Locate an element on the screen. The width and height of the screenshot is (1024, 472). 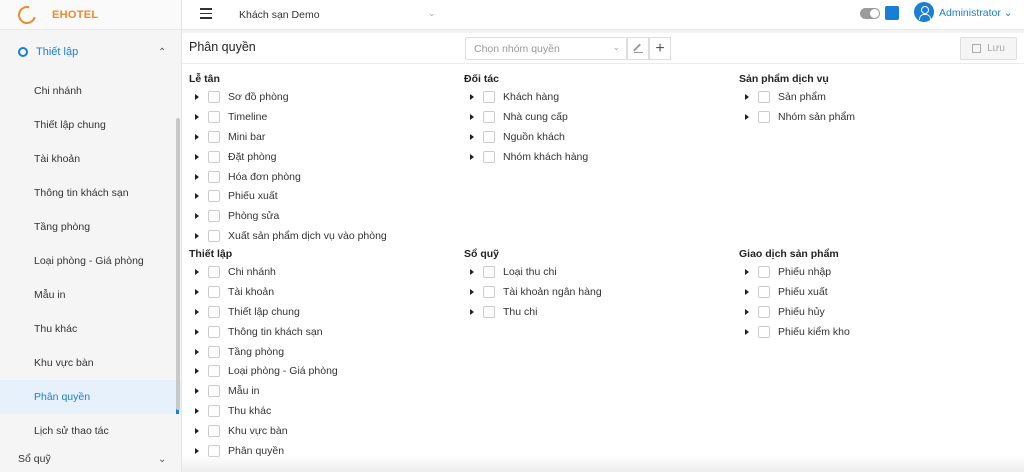
sidebar-item-general-settings: Thiết lập chung is located at coordinates (90, 125).